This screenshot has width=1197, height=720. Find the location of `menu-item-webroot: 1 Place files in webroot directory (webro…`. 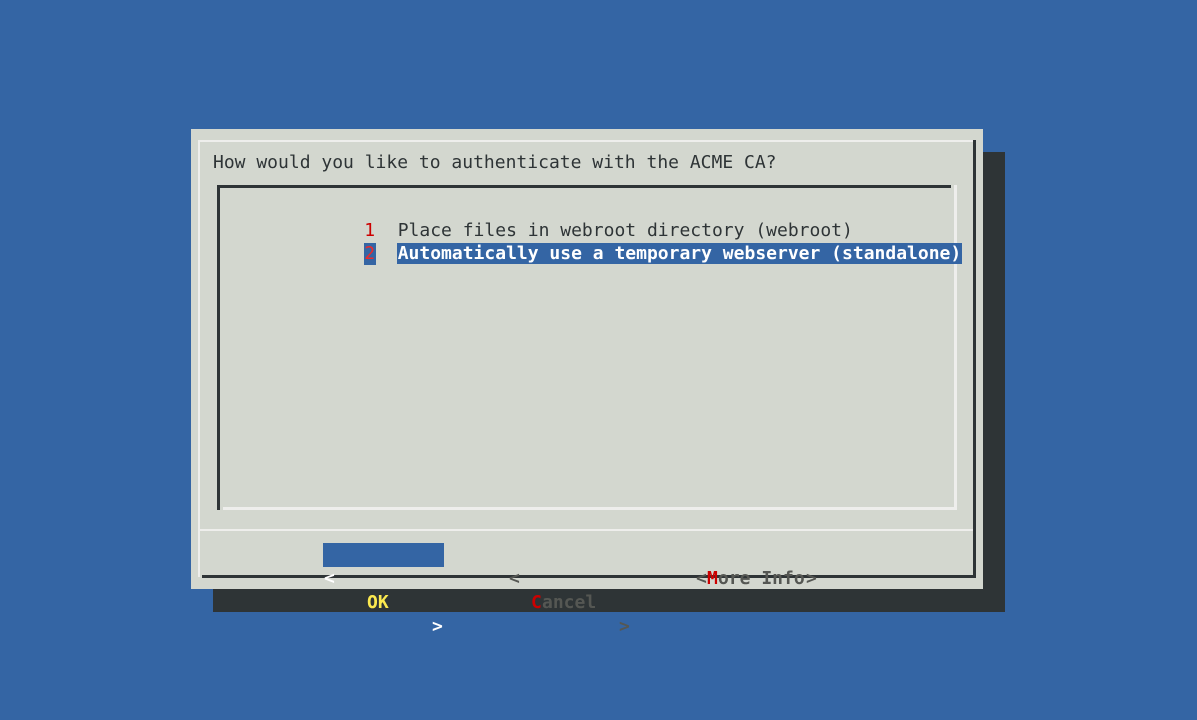

menu-item-webroot: 1 Place files in webroot directory (webro… is located at coordinates (565, 219).